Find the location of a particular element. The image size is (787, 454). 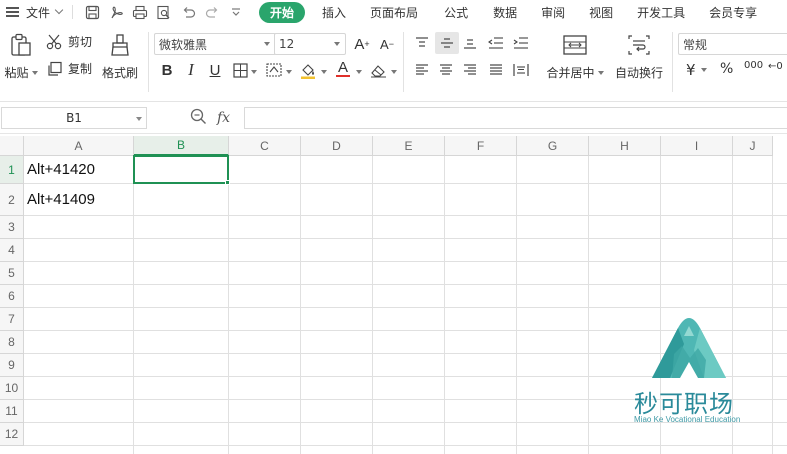

currency-icon: ¥ is located at coordinates (691, 70).